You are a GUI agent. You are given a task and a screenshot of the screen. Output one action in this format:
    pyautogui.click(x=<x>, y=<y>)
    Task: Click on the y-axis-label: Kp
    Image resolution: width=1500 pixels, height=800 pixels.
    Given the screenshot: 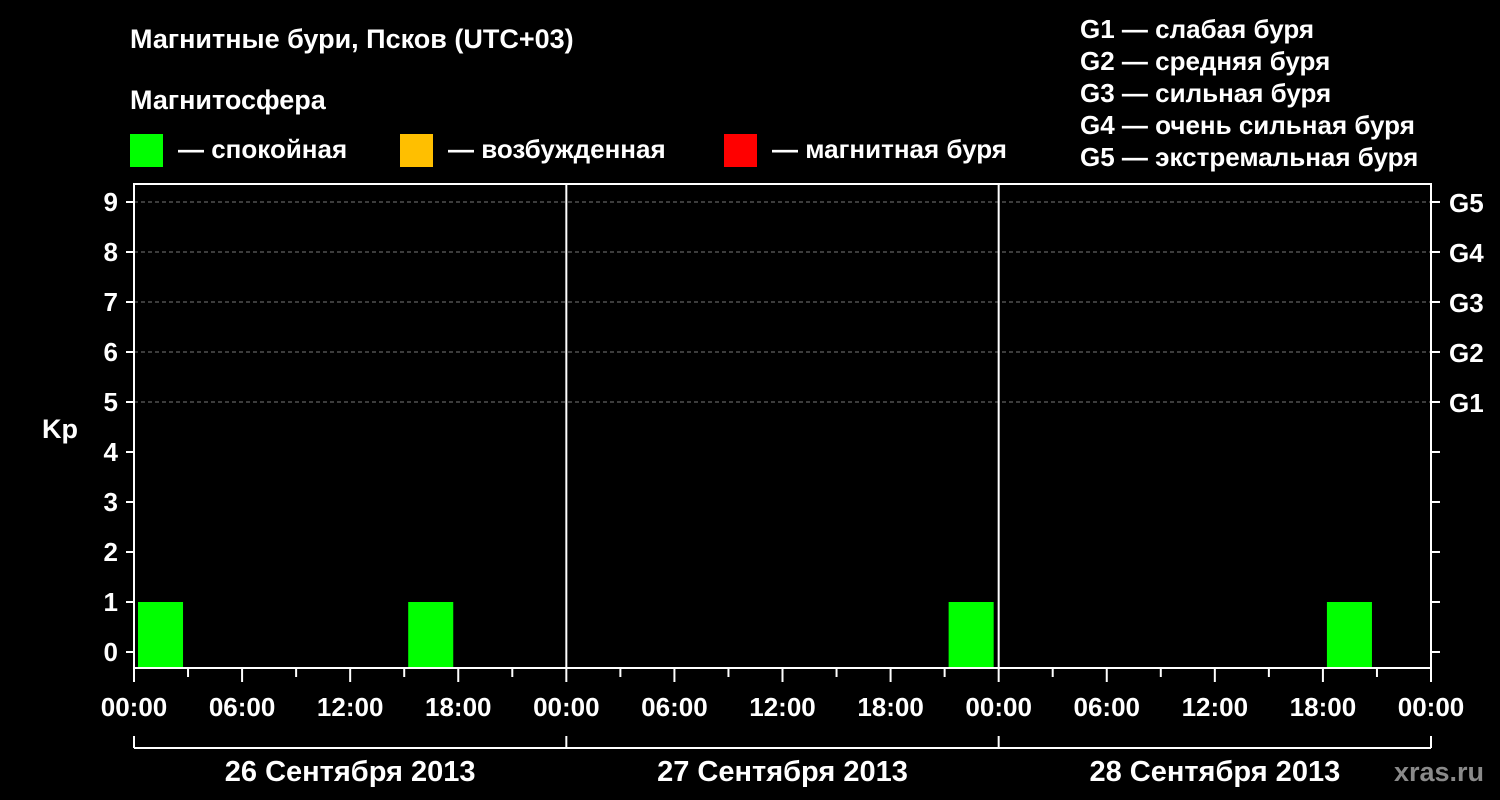 What is the action you would take?
    pyautogui.click(x=60, y=429)
    